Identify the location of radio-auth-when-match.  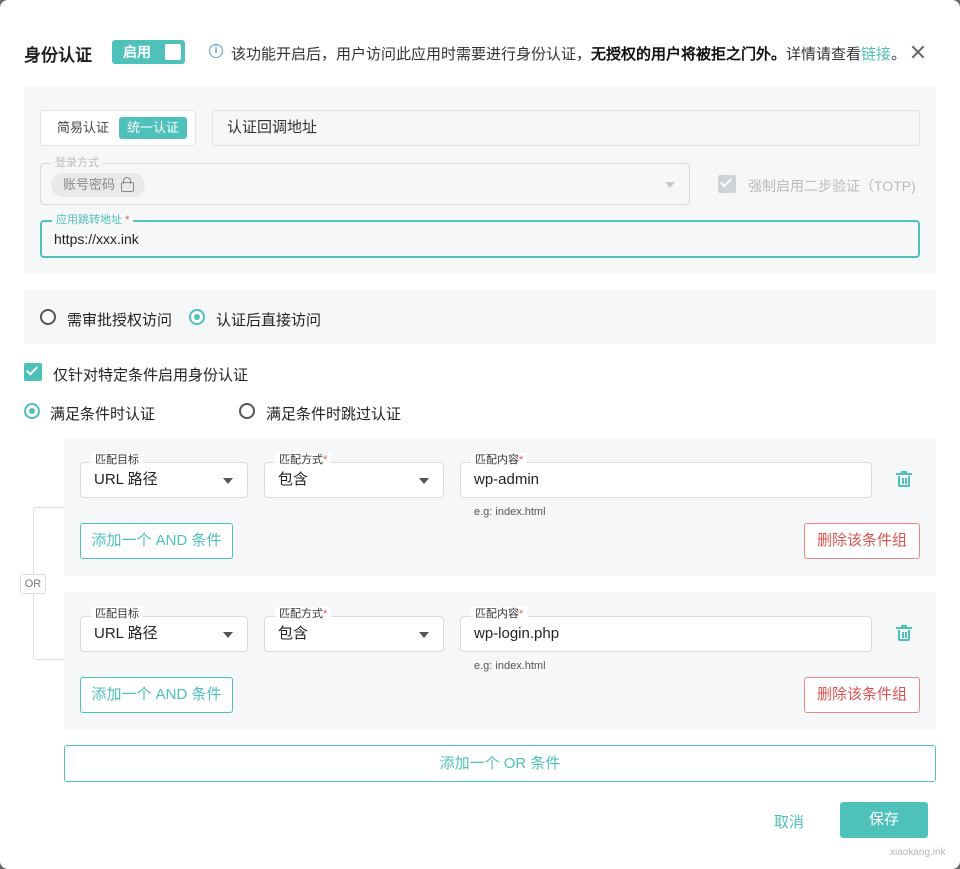
(32, 411).